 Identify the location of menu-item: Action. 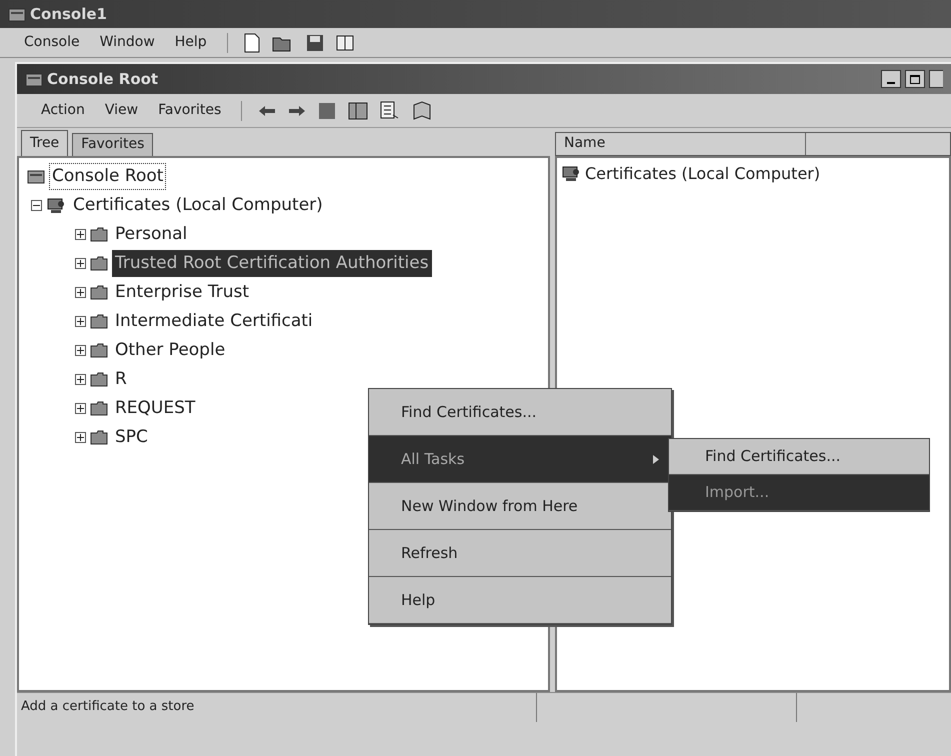
(63, 110).